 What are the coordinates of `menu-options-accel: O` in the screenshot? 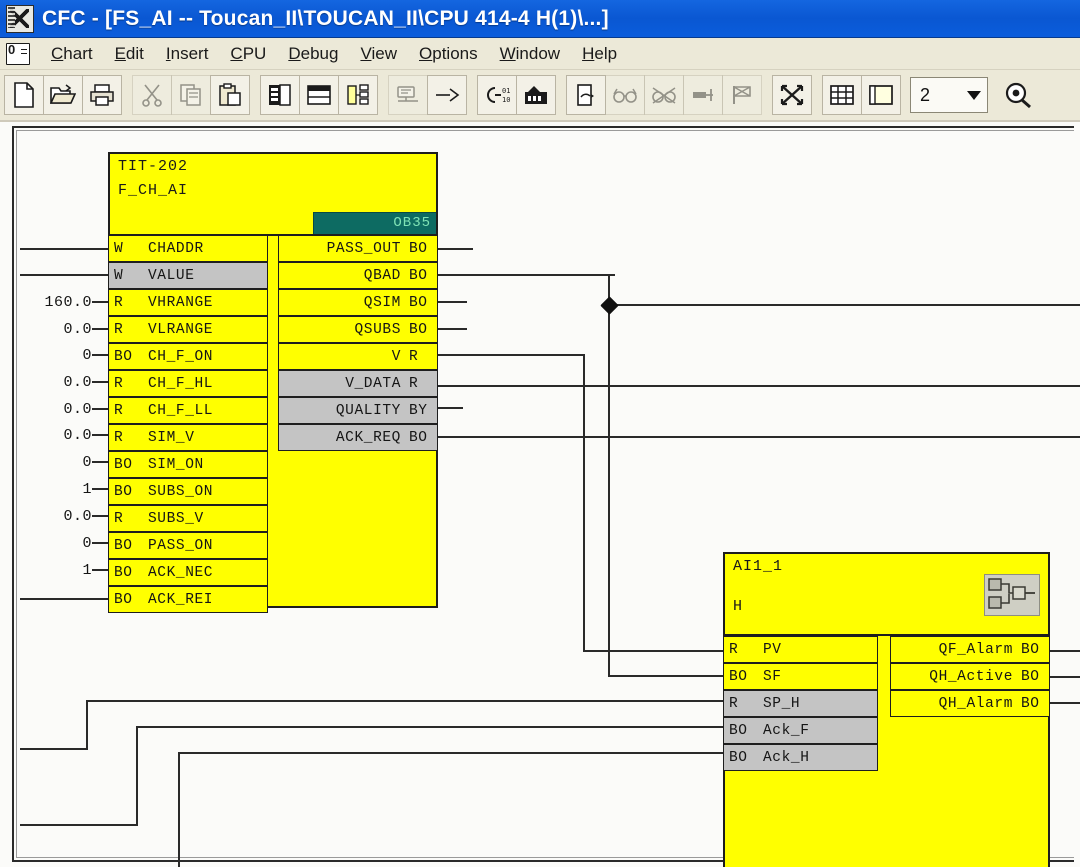 It's located at (426, 53).